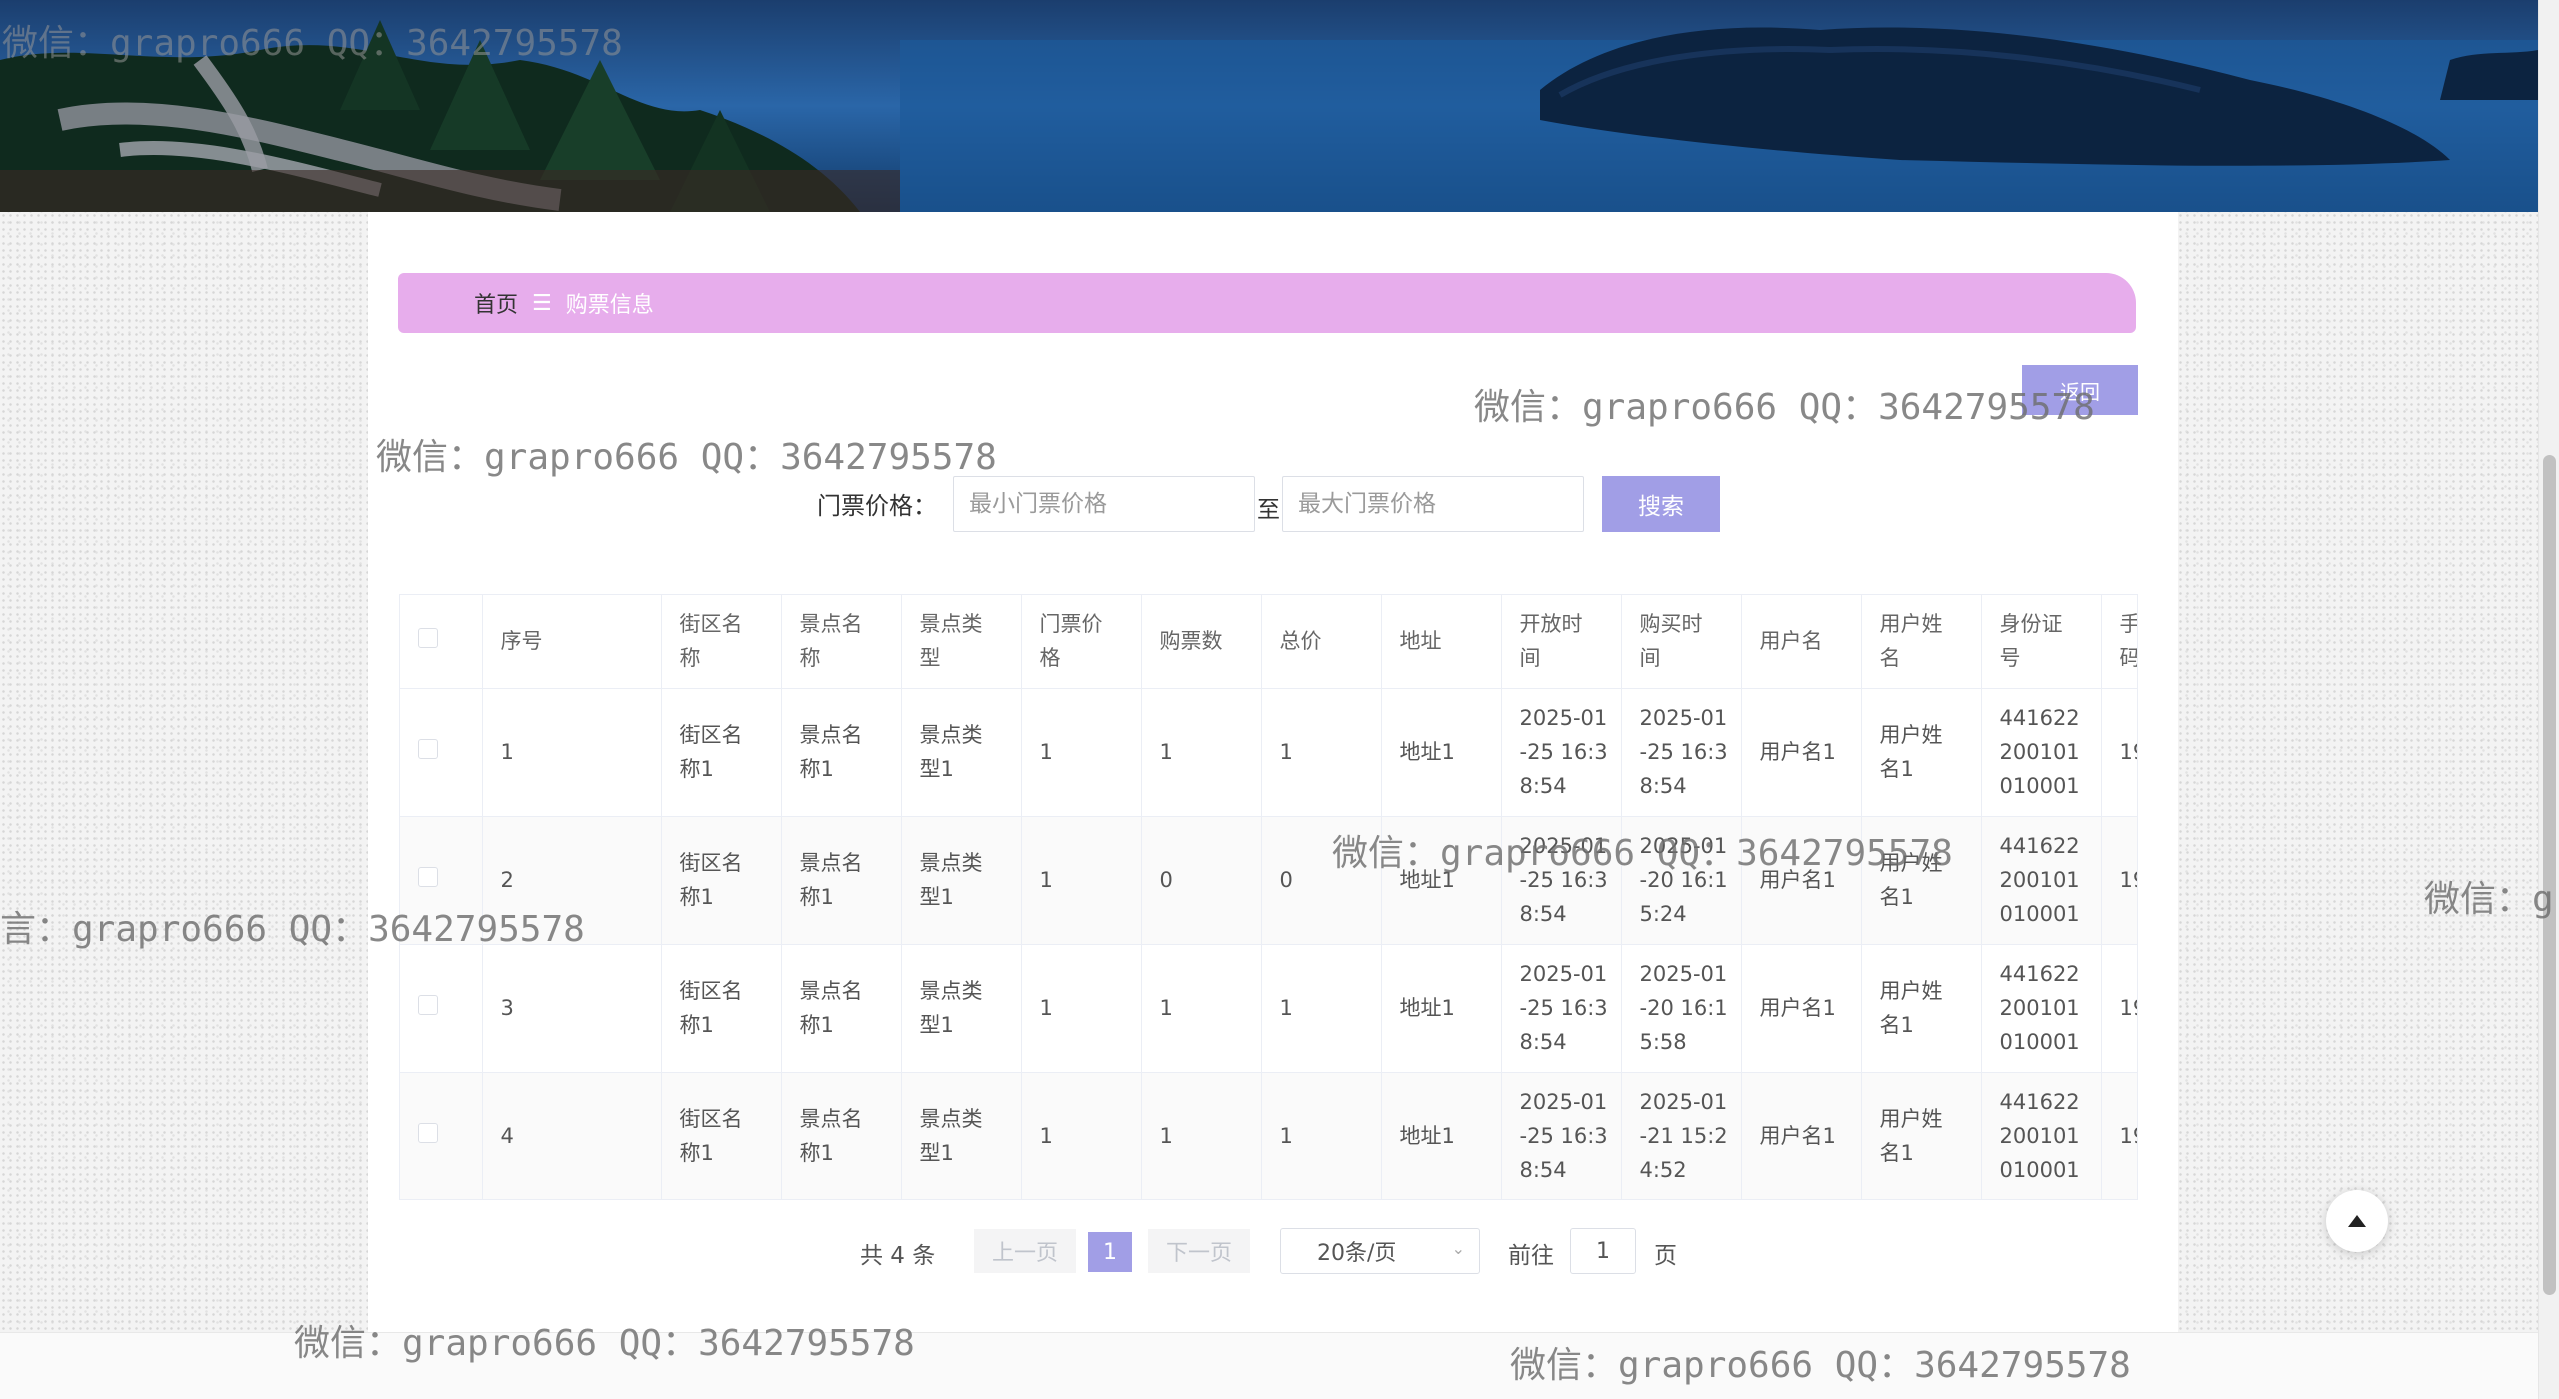  Describe the element at coordinates (1201, 642) in the screenshot. I see `column-header: 购票数` at that location.